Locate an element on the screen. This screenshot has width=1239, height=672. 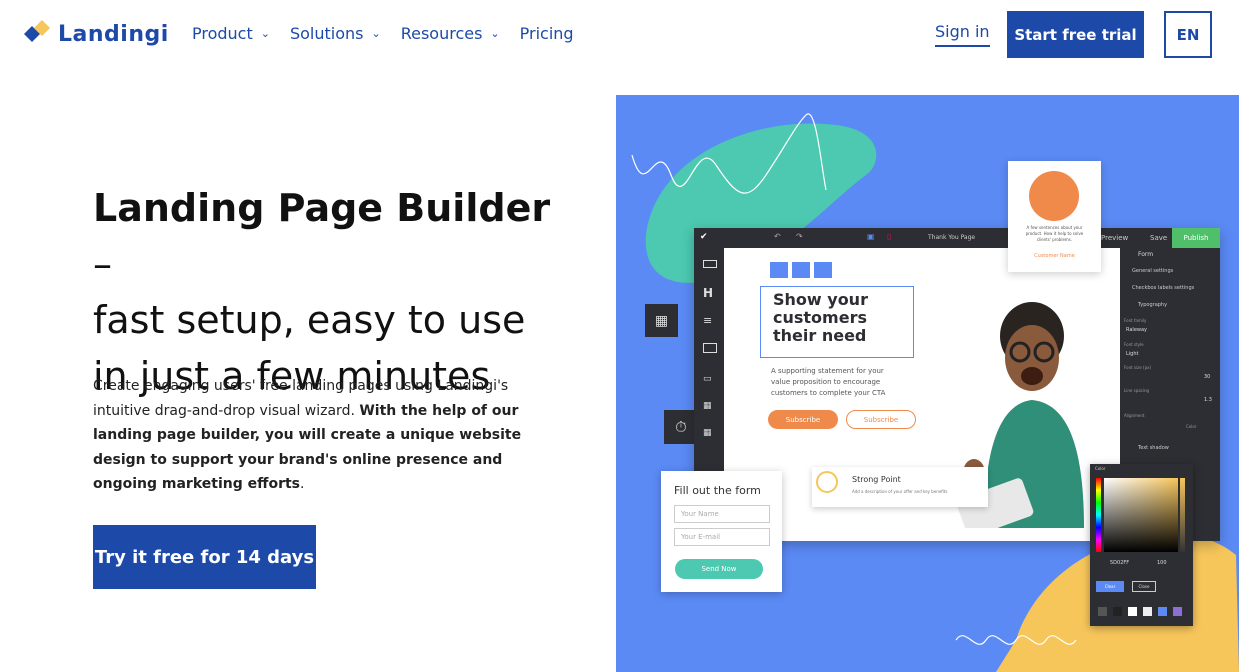
panel-alignment: Alignment is located at coordinates (1134, 415).